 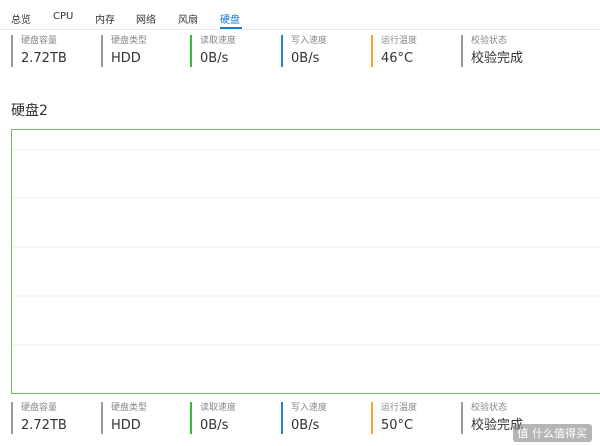 I want to click on stat-value: 校验完成, so click(x=497, y=58).